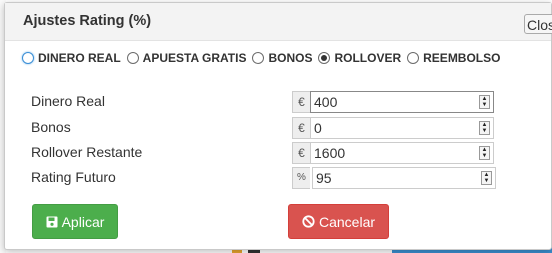 This screenshot has width=552, height=253. What do you see at coordinates (276, 102) in the screenshot?
I see `form-row-dinero-real: Dinero Real € 400 ▲ ▼` at bounding box center [276, 102].